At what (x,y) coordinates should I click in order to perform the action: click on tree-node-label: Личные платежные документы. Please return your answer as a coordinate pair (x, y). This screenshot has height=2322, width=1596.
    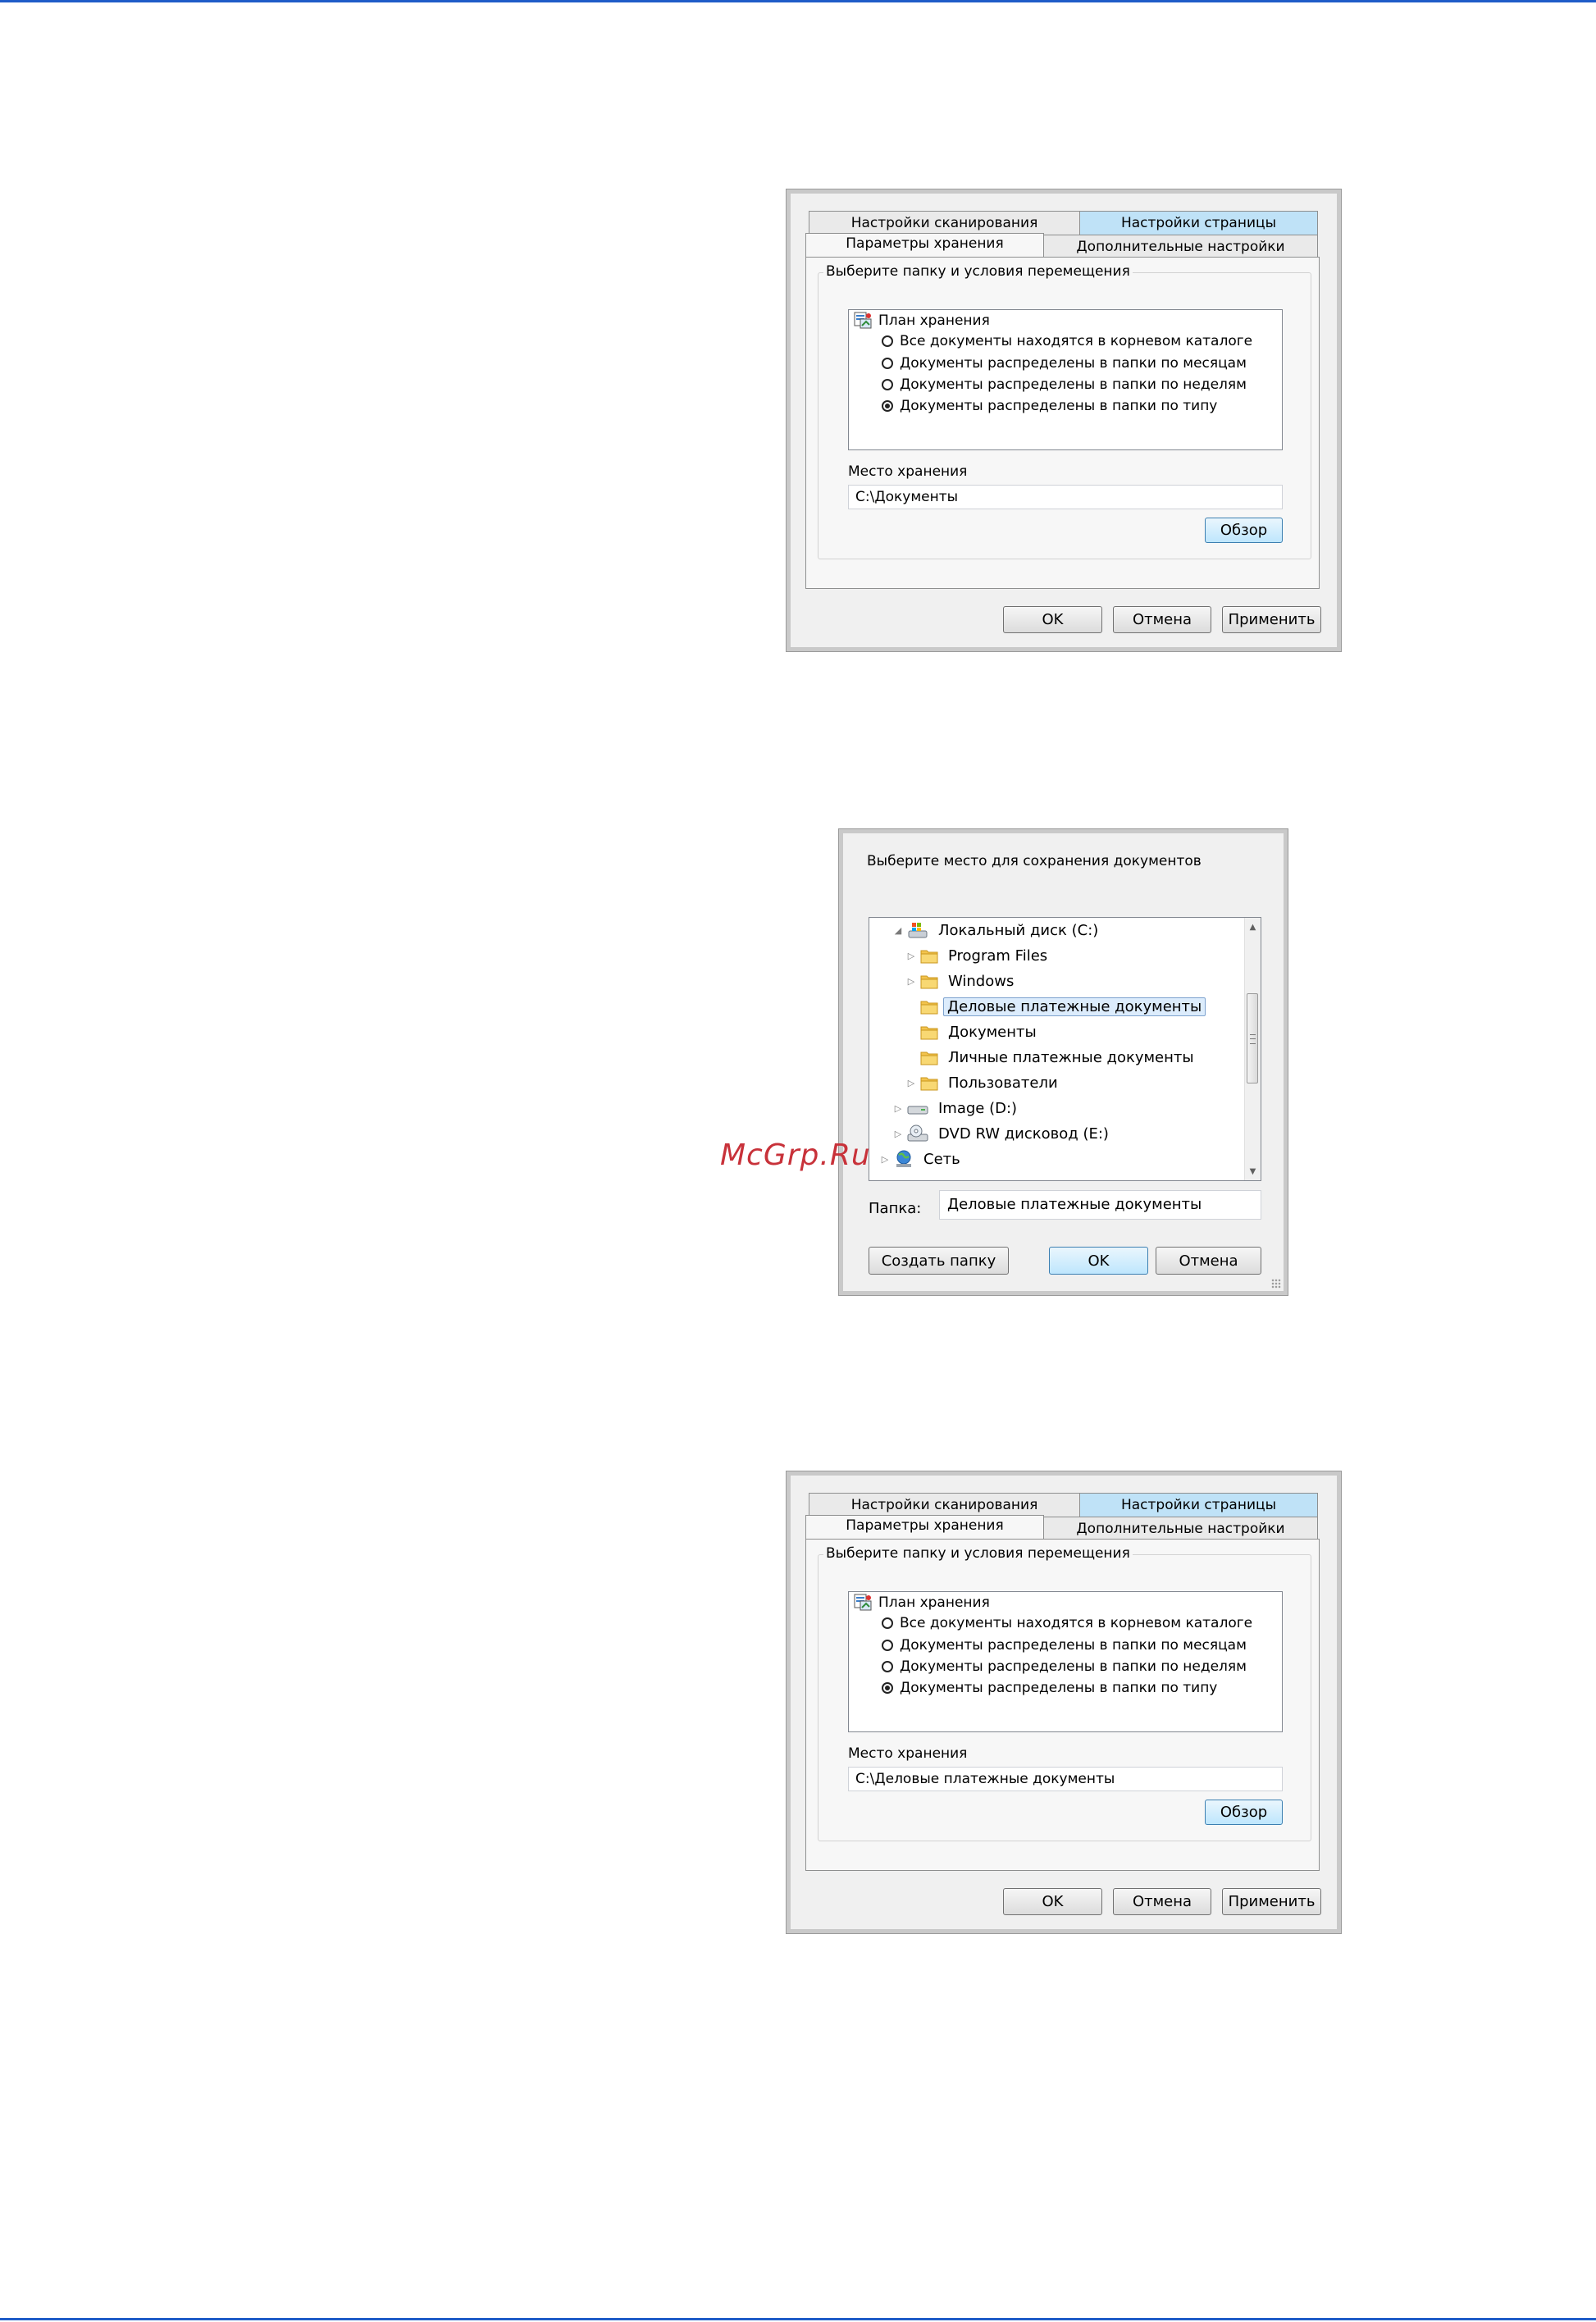
    Looking at the image, I should click on (1071, 1057).